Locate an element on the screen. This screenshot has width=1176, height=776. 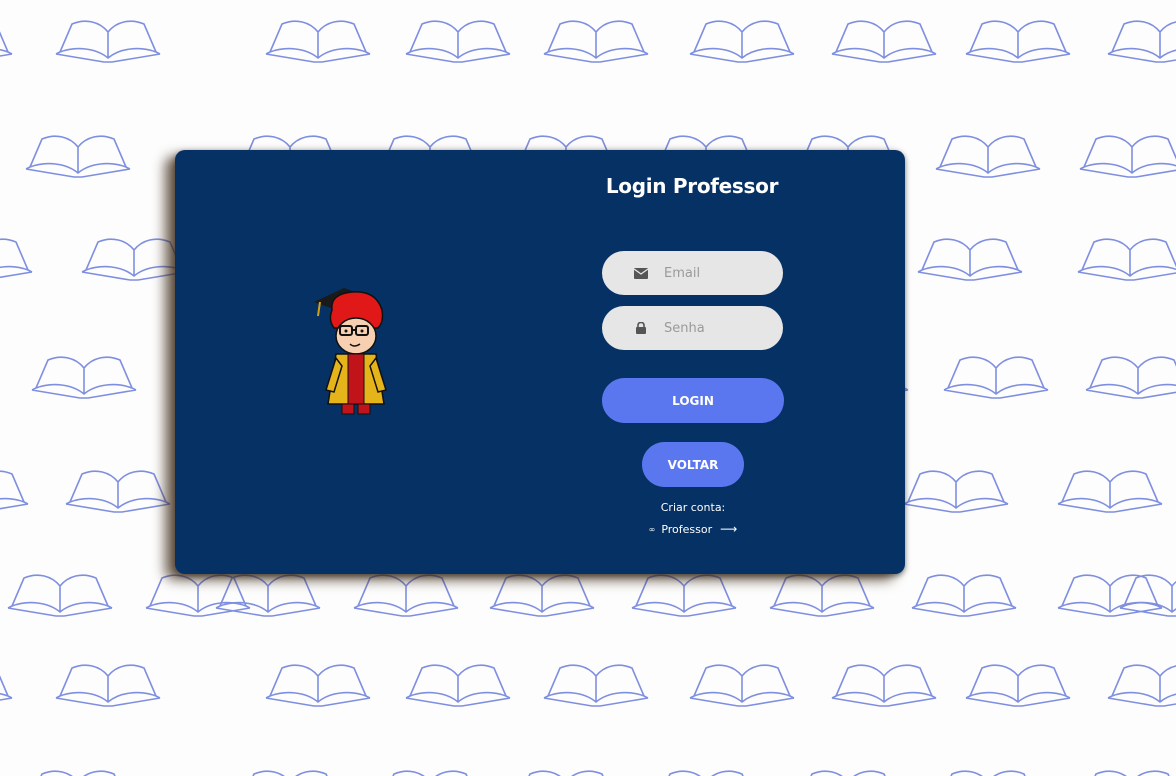
create-professor-account-link: ∞ Professor ⟶ is located at coordinates (693, 529).